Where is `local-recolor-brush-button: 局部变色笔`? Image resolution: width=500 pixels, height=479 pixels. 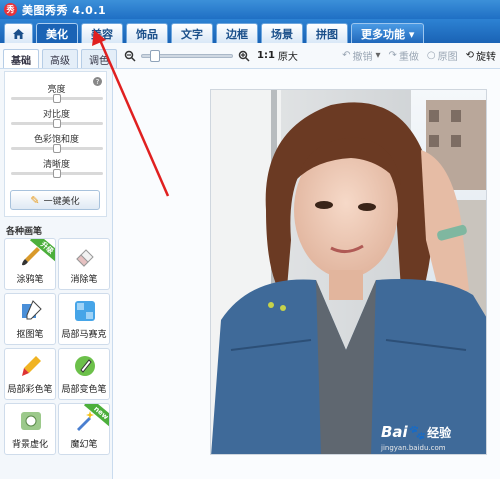
local-recolor-brush-button: 局部变色笔 is located at coordinates (84, 374).